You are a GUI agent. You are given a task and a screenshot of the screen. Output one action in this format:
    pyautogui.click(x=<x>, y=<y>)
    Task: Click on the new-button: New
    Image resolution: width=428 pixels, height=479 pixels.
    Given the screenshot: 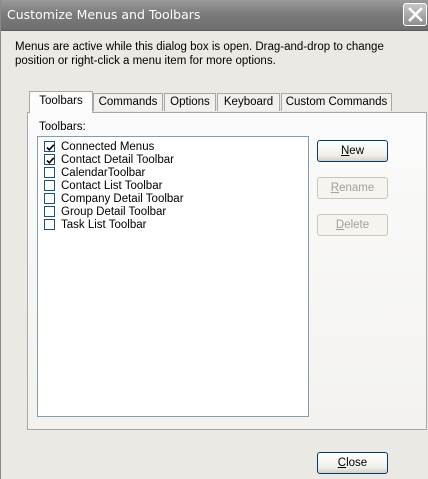 What is the action you would take?
    pyautogui.click(x=352, y=151)
    